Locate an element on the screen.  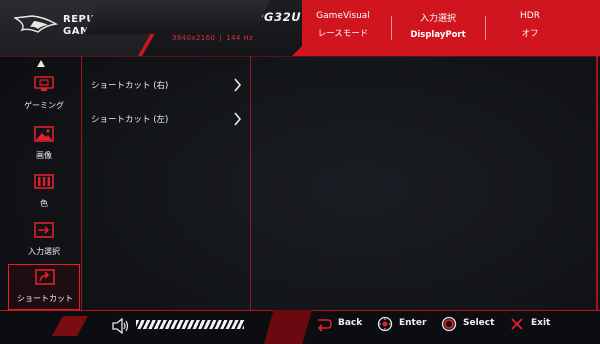
shortcut-icon is located at coordinates (45, 277).